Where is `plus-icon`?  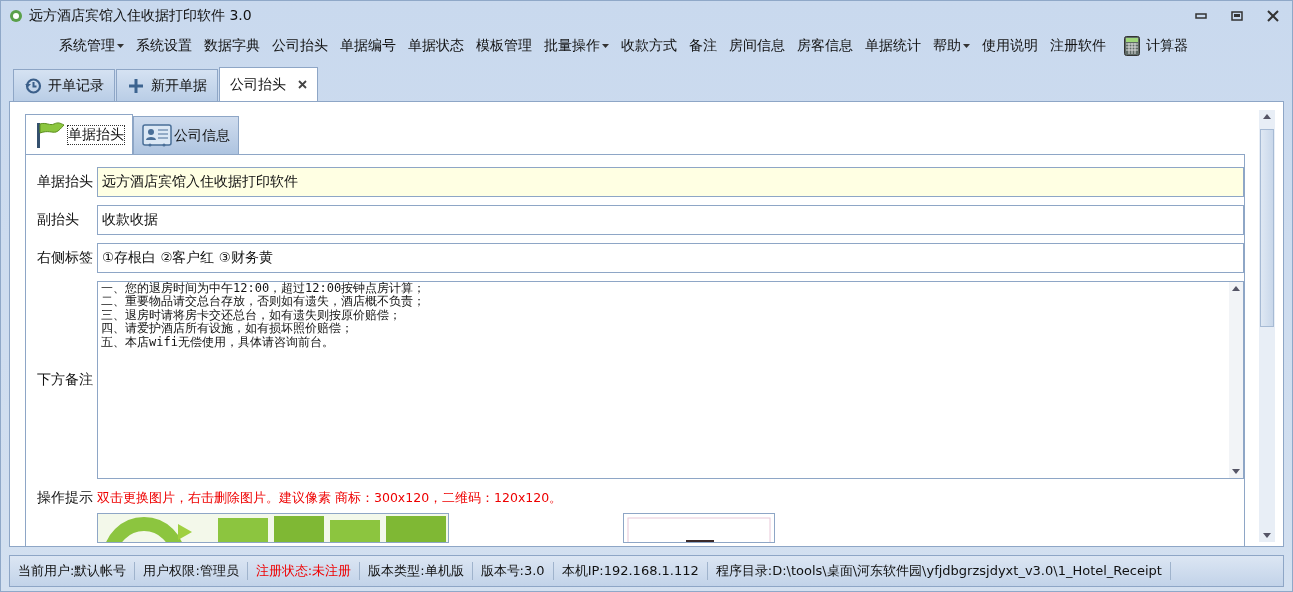
plus-icon is located at coordinates (136, 85).